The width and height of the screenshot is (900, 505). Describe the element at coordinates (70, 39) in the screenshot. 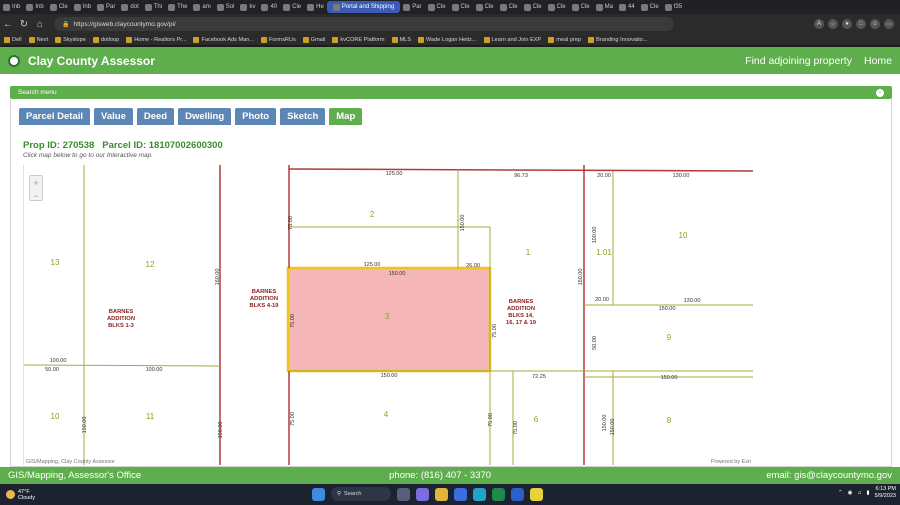

I see `bookmark-item: Skyslope` at that location.